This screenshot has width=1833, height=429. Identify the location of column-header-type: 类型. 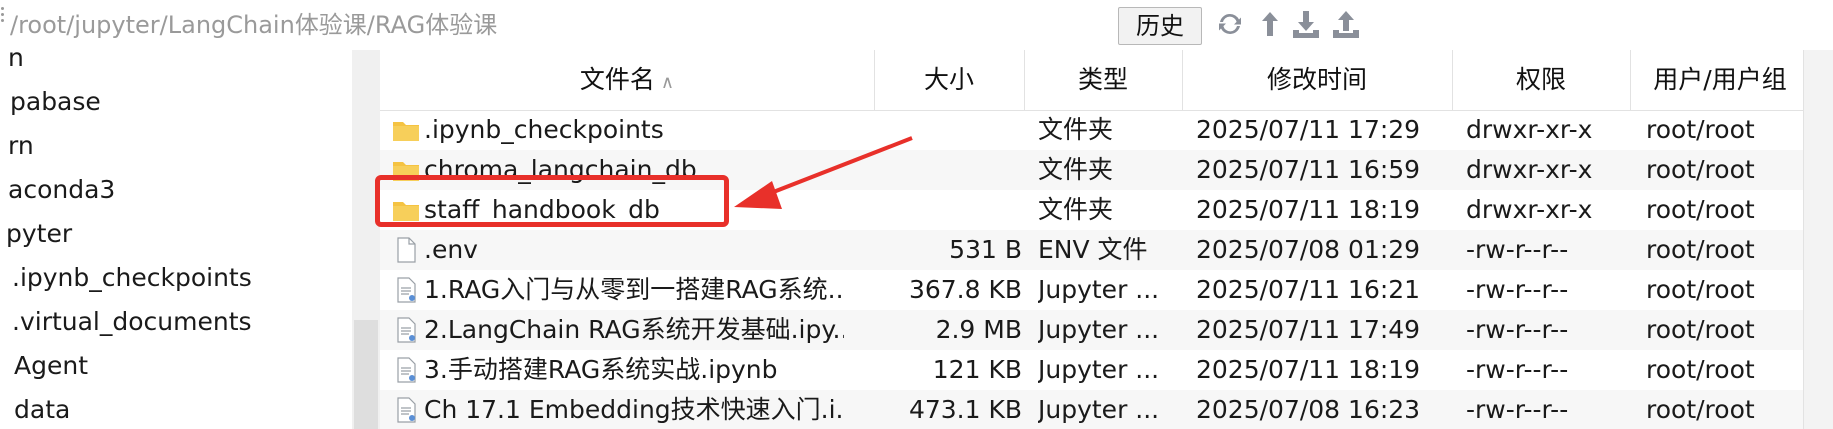
(1103, 80).